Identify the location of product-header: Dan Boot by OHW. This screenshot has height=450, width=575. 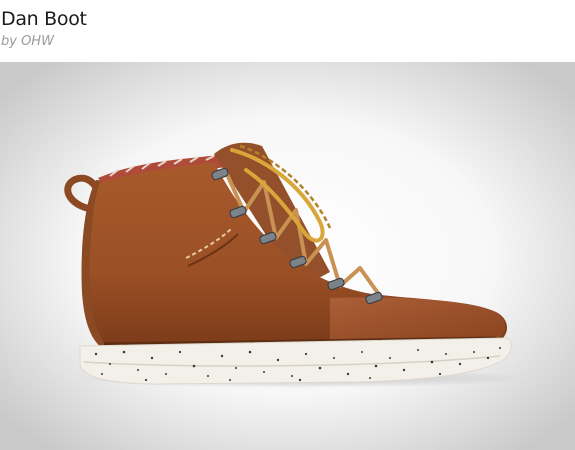
(287, 30).